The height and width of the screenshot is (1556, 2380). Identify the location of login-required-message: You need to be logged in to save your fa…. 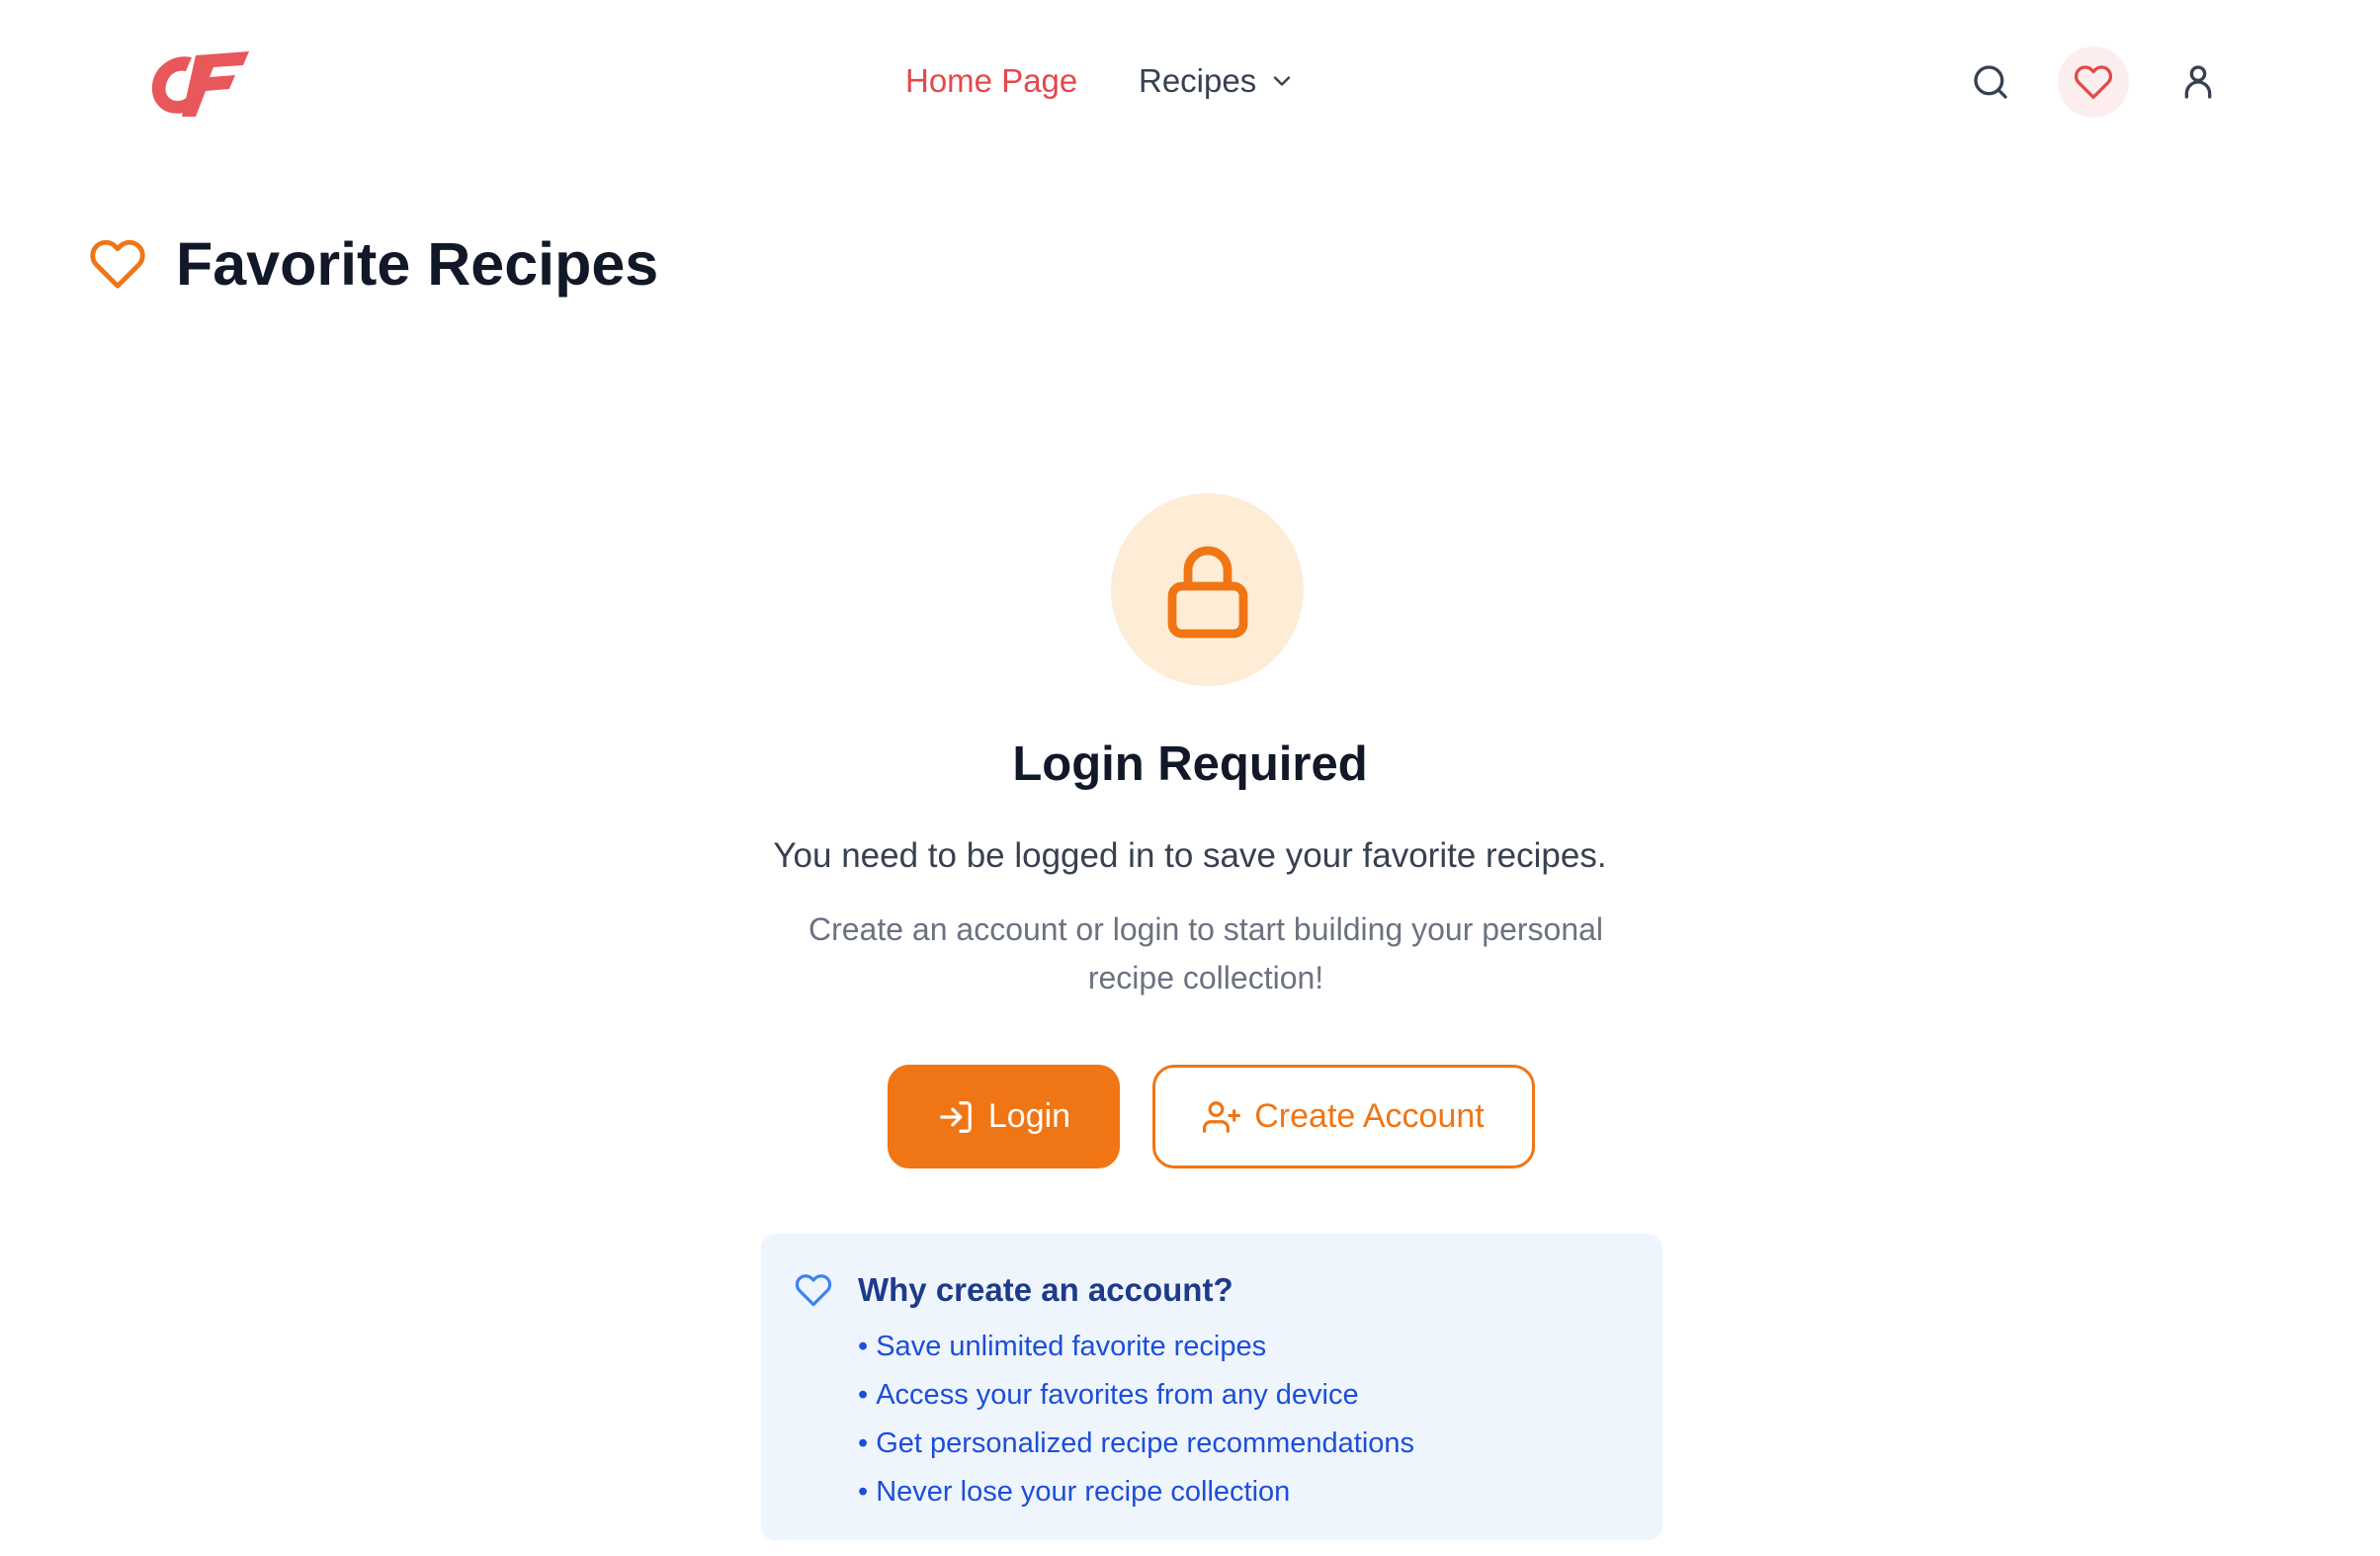
(1190, 856).